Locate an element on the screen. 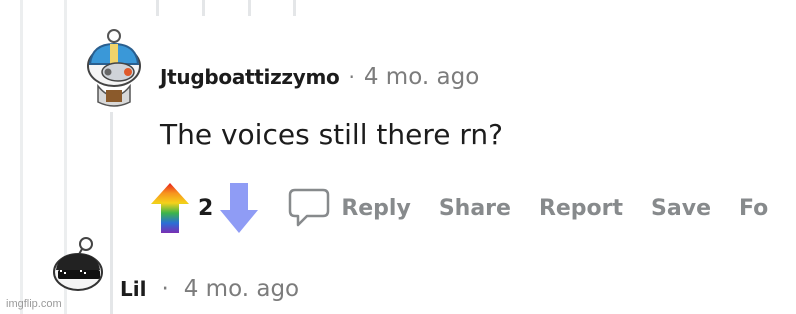 The image size is (796, 314). downvote-icon is located at coordinates (239, 208).